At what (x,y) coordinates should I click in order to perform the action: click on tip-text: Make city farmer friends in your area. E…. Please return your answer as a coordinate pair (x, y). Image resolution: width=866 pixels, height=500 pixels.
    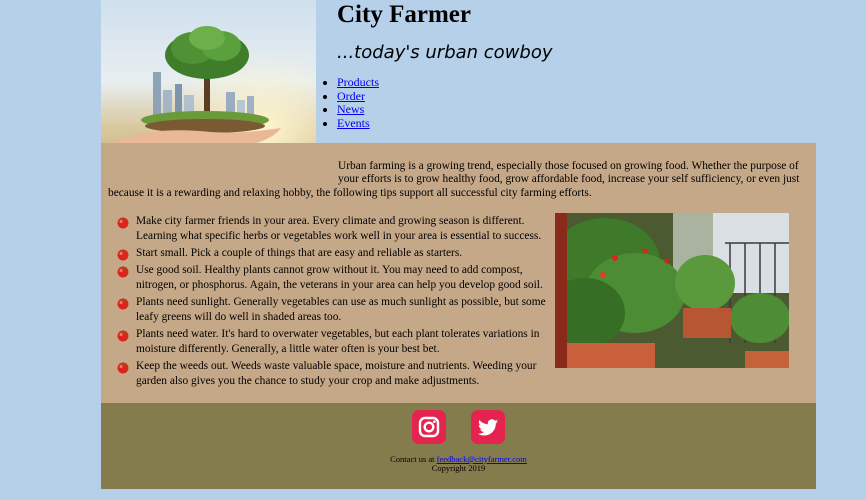
    Looking at the image, I should click on (339, 228).